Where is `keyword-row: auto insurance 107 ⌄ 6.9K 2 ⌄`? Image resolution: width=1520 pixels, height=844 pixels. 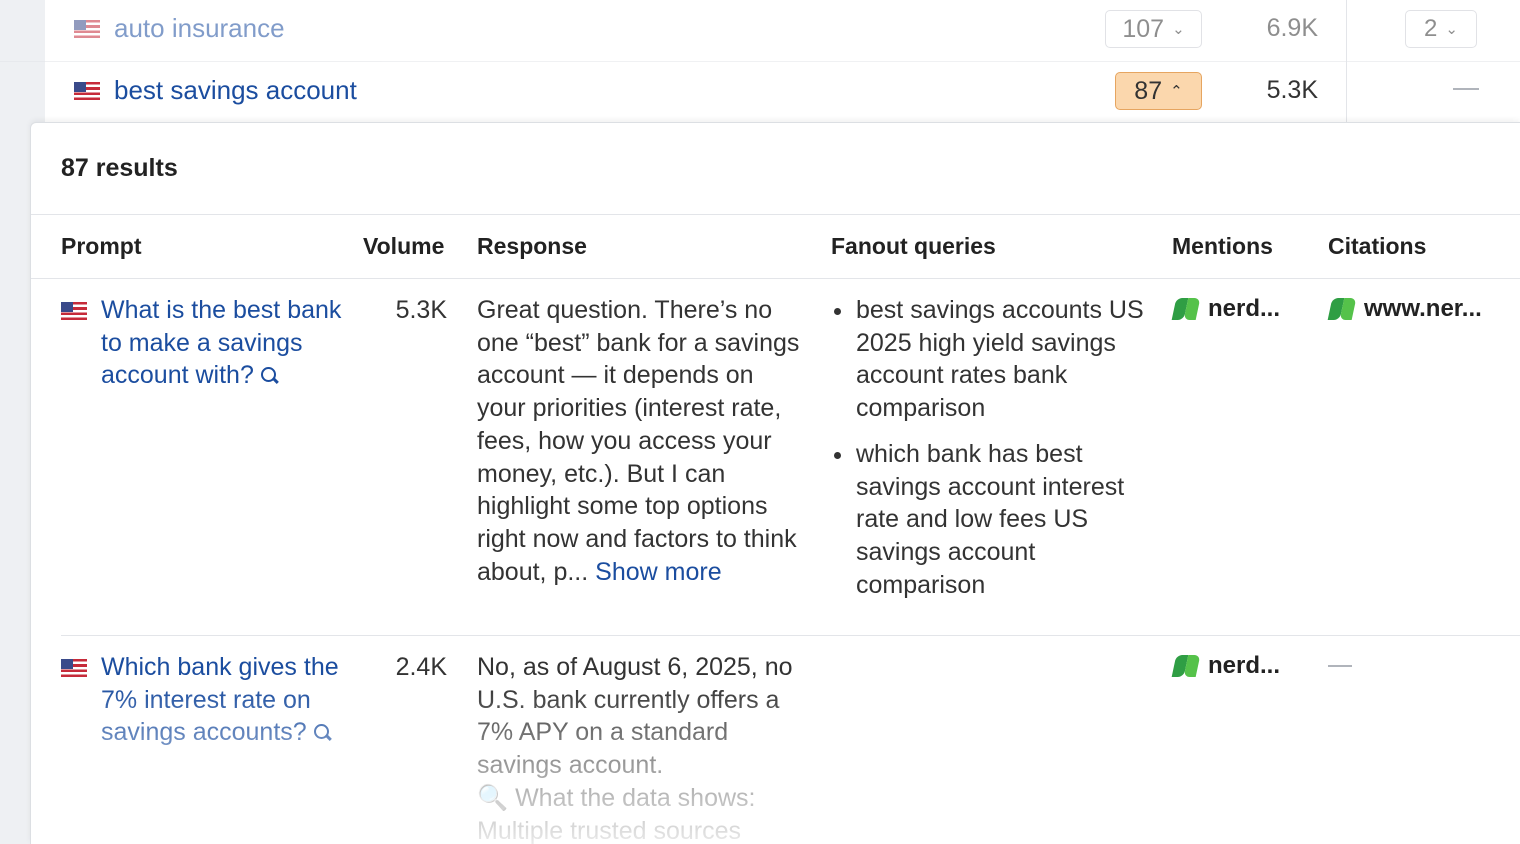
keyword-row: auto insurance 107 ⌄ 6.9K 2 ⌄ is located at coordinates (760, 31).